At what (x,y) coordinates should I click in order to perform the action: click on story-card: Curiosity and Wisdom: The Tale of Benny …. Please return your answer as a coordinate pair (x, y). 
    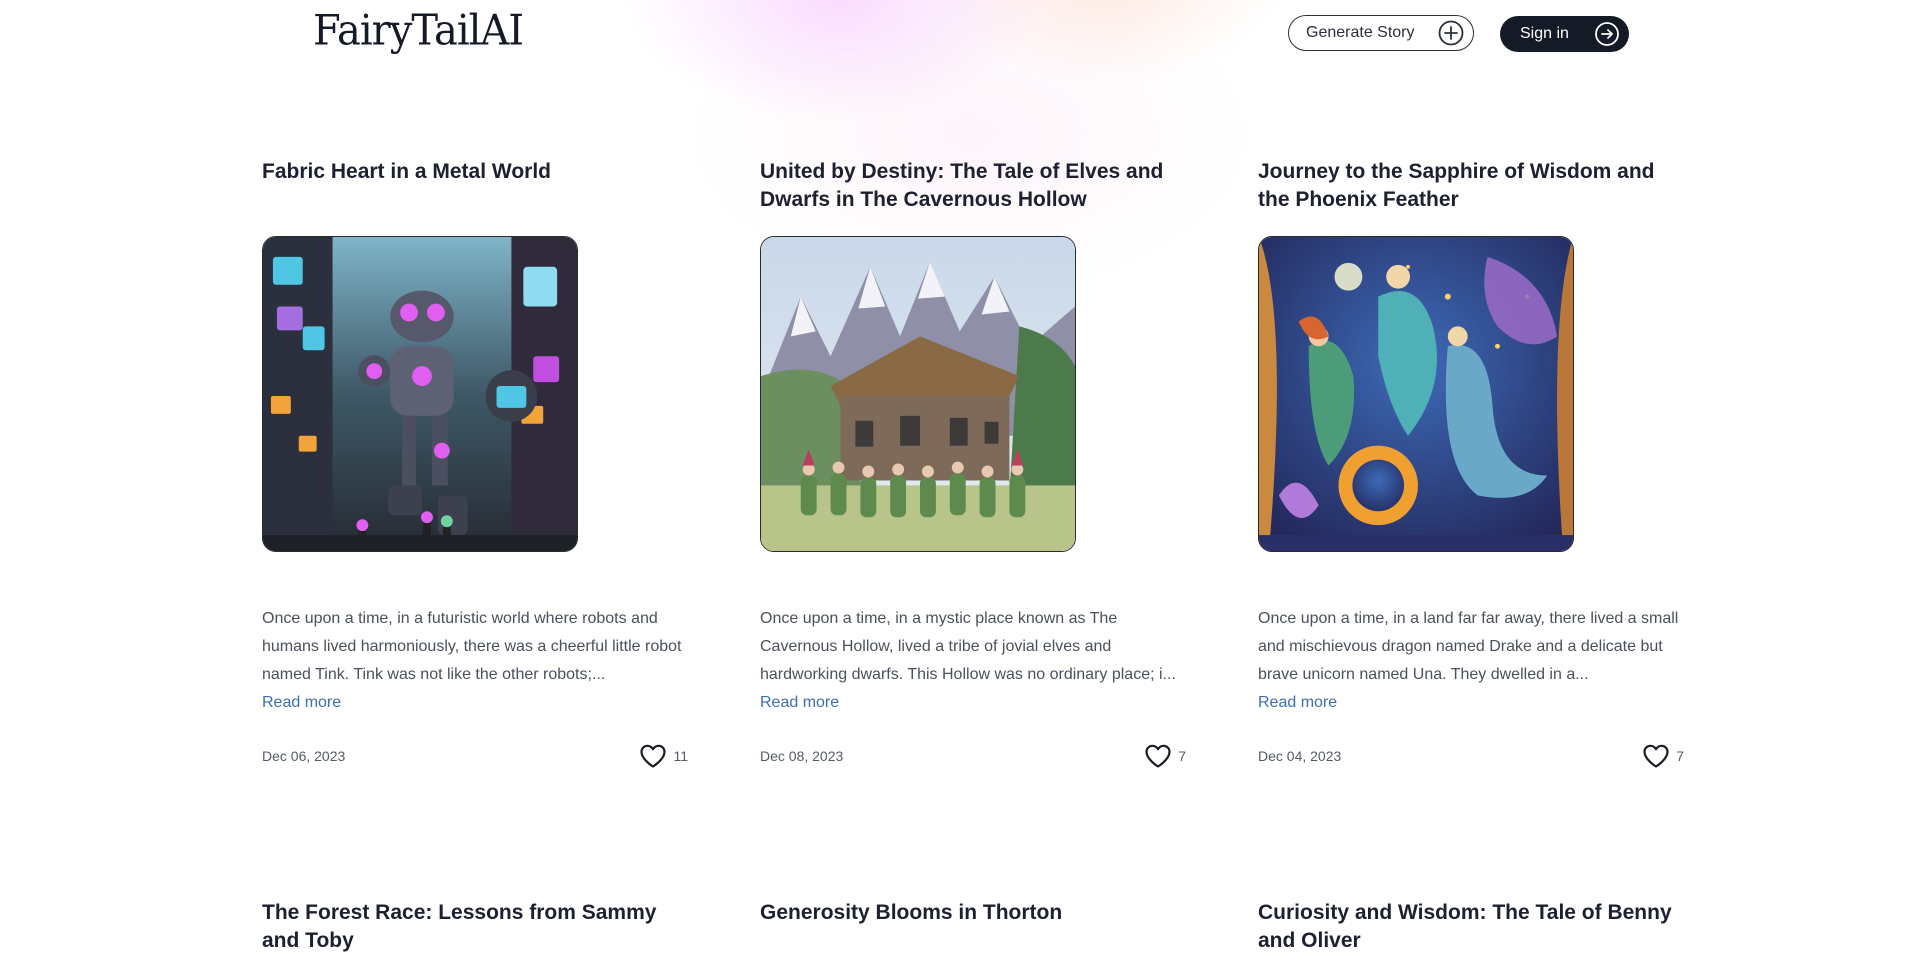
    Looking at the image, I should click on (1471, 927).